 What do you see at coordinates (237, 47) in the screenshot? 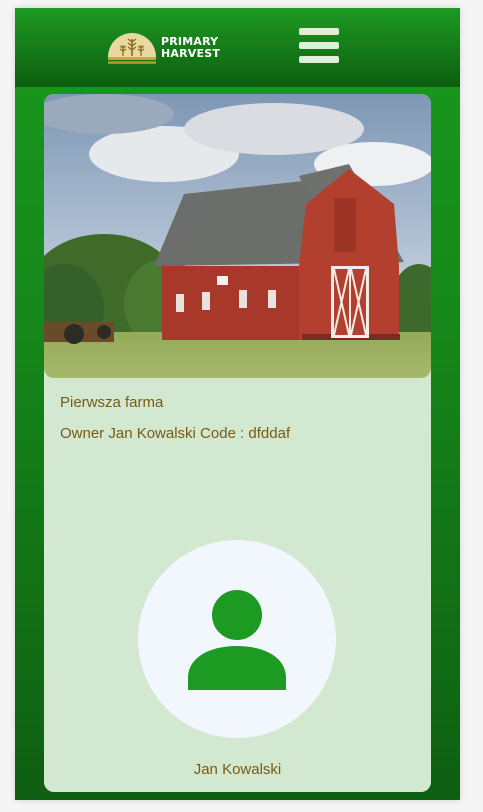
I see `top-bar: PRIMARY HARVEST` at bounding box center [237, 47].